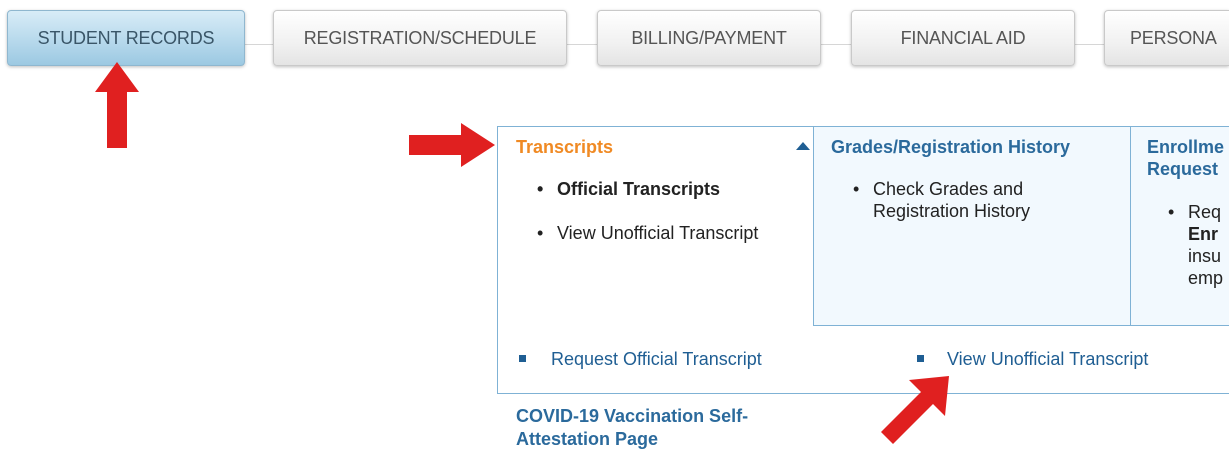 This screenshot has height=466, width=1229. What do you see at coordinates (1196, 245) in the screenshot?
I see `enrollment-item: • Req Enr insu emp` at bounding box center [1196, 245].